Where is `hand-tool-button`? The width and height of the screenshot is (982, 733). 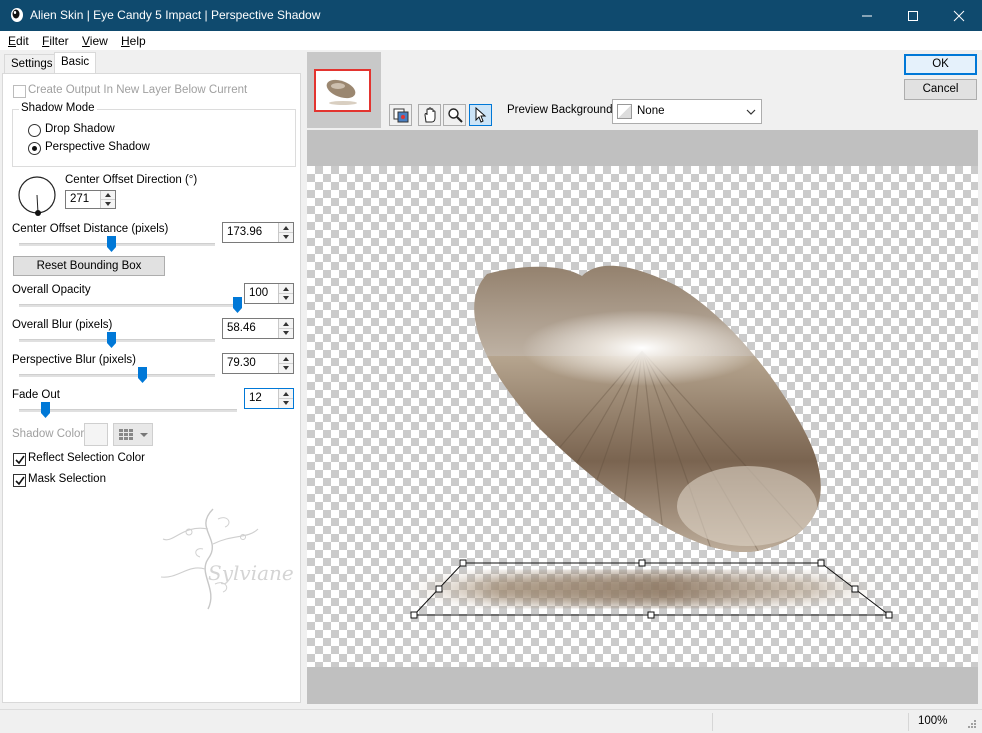 hand-tool-button is located at coordinates (429, 115).